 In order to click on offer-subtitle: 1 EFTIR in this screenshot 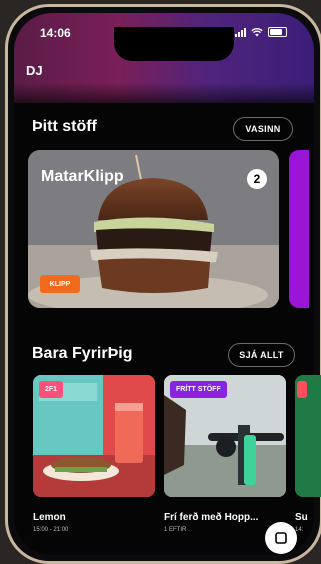, I will do `click(175, 530)`.